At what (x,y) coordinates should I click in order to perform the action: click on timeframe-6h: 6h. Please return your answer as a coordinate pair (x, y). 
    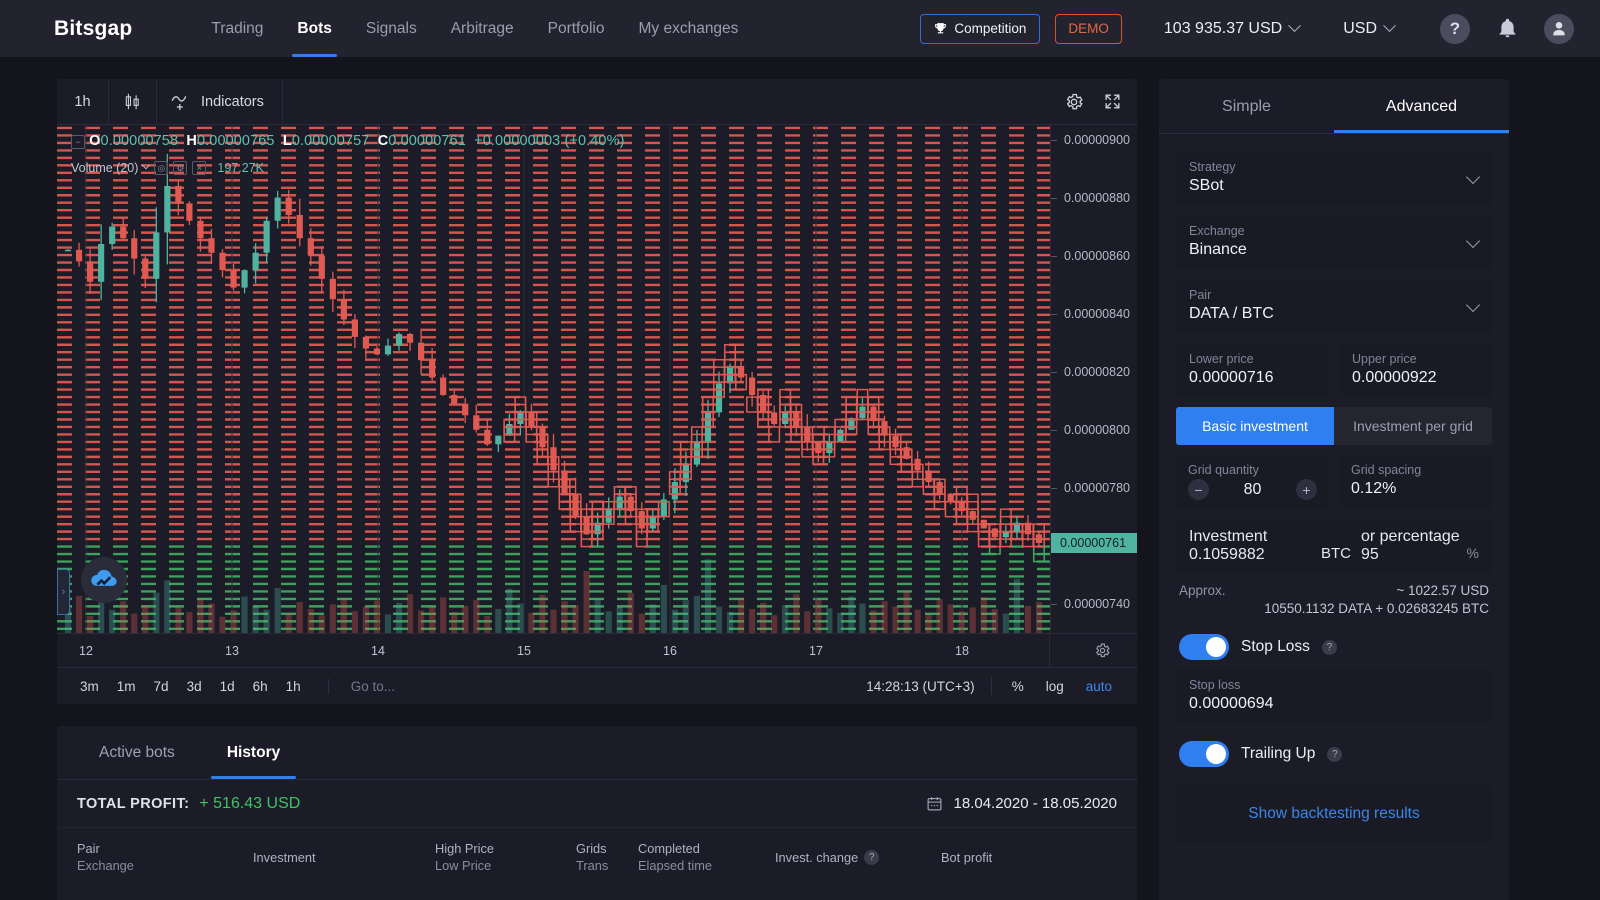
    Looking at the image, I should click on (260, 686).